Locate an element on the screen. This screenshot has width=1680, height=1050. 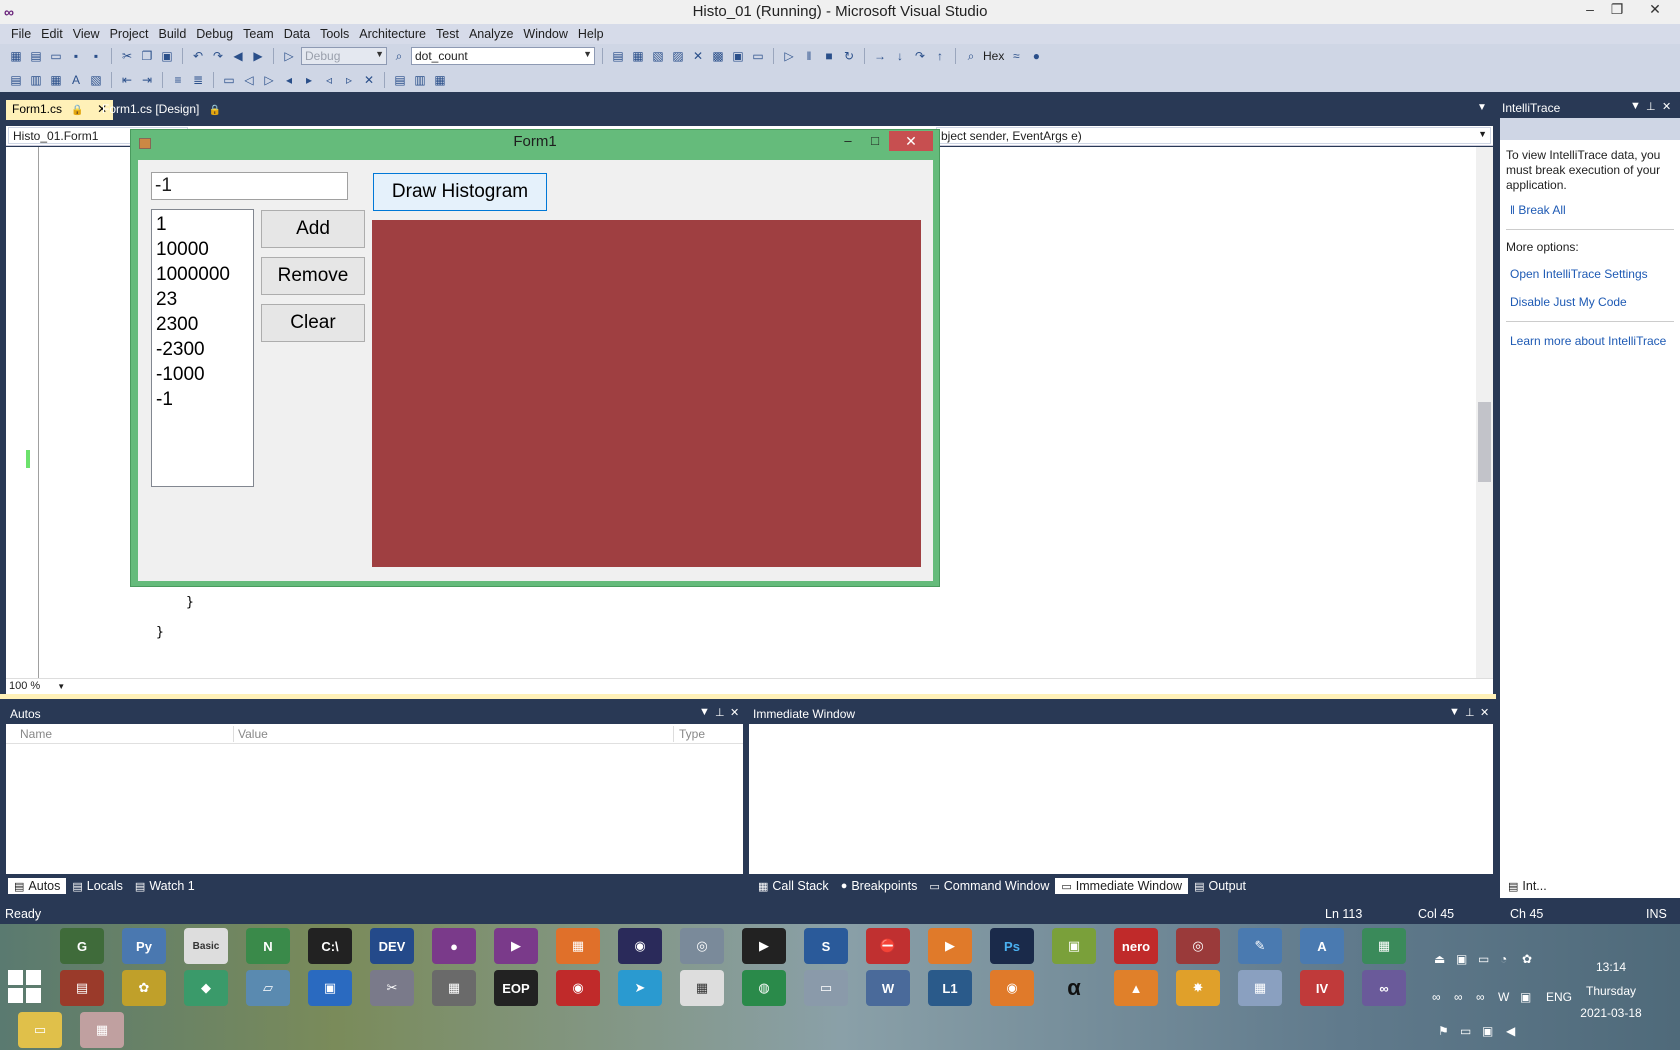
python-icon: Py is located at coordinates (144, 946).